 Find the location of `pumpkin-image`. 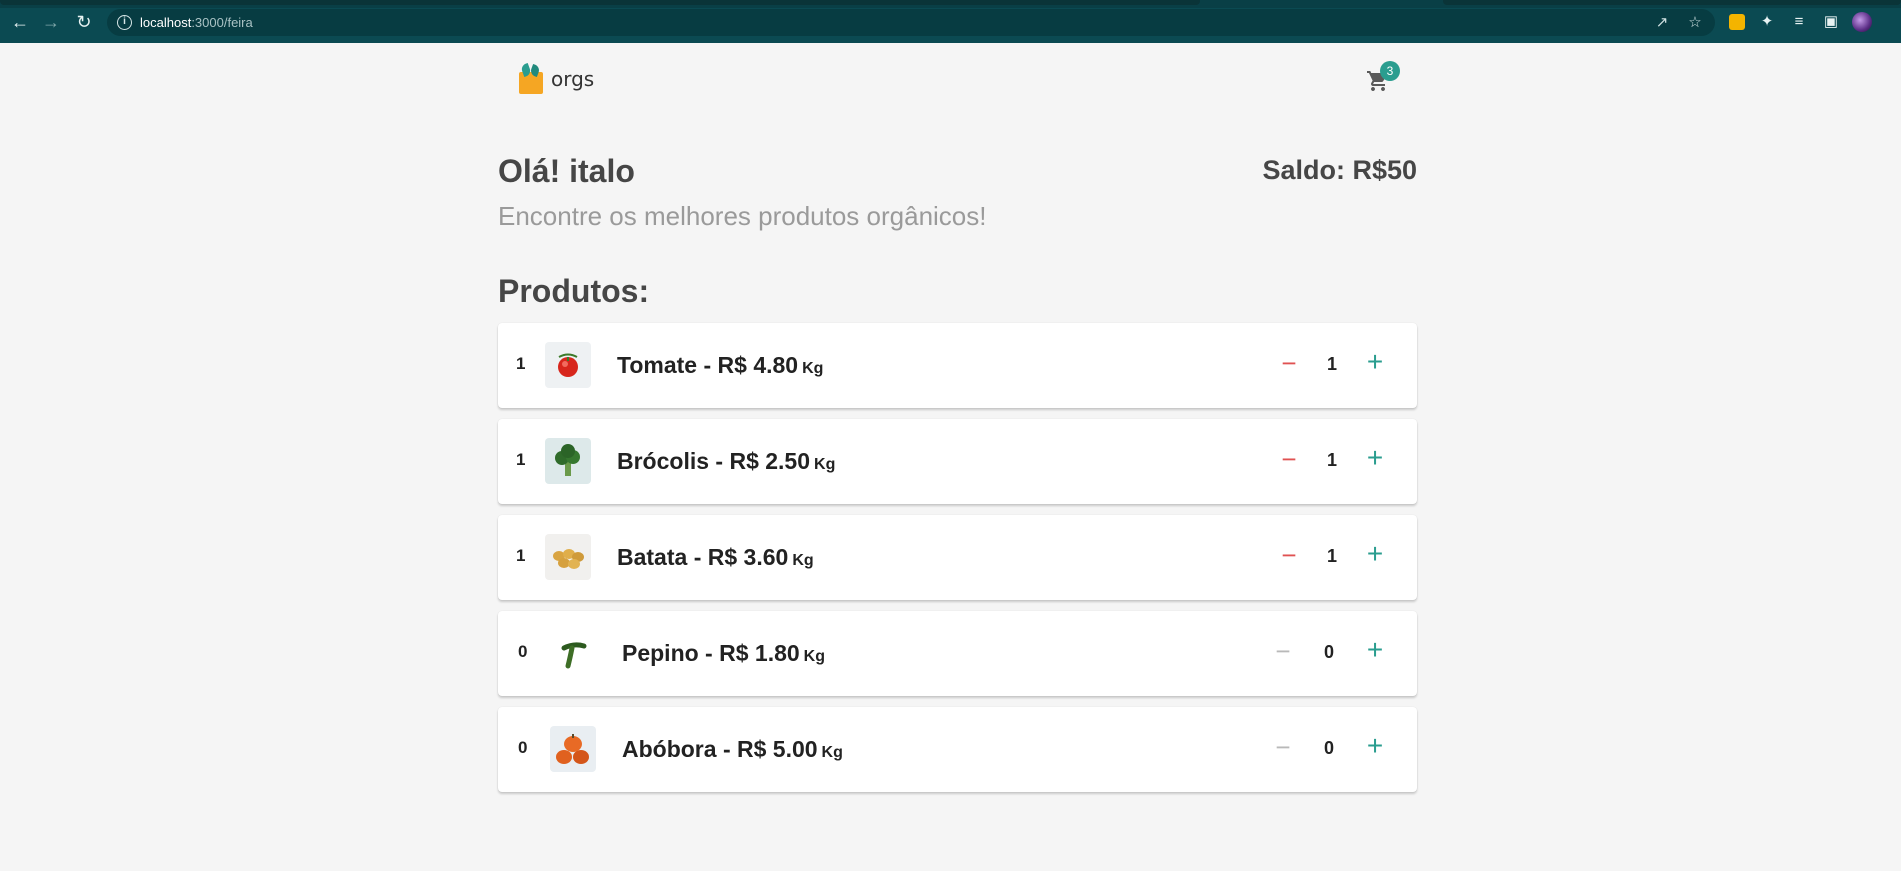

pumpkin-image is located at coordinates (573, 749).